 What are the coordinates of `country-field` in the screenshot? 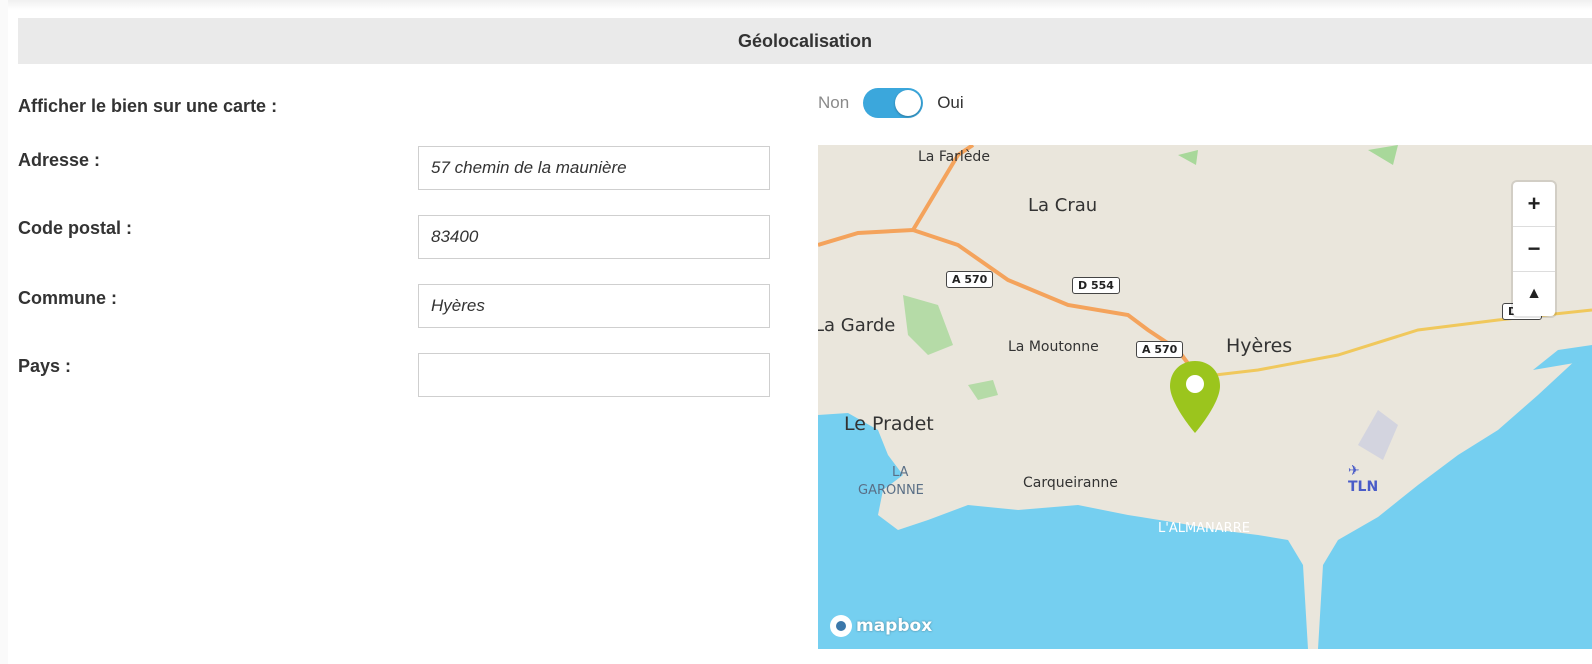 It's located at (594, 375).